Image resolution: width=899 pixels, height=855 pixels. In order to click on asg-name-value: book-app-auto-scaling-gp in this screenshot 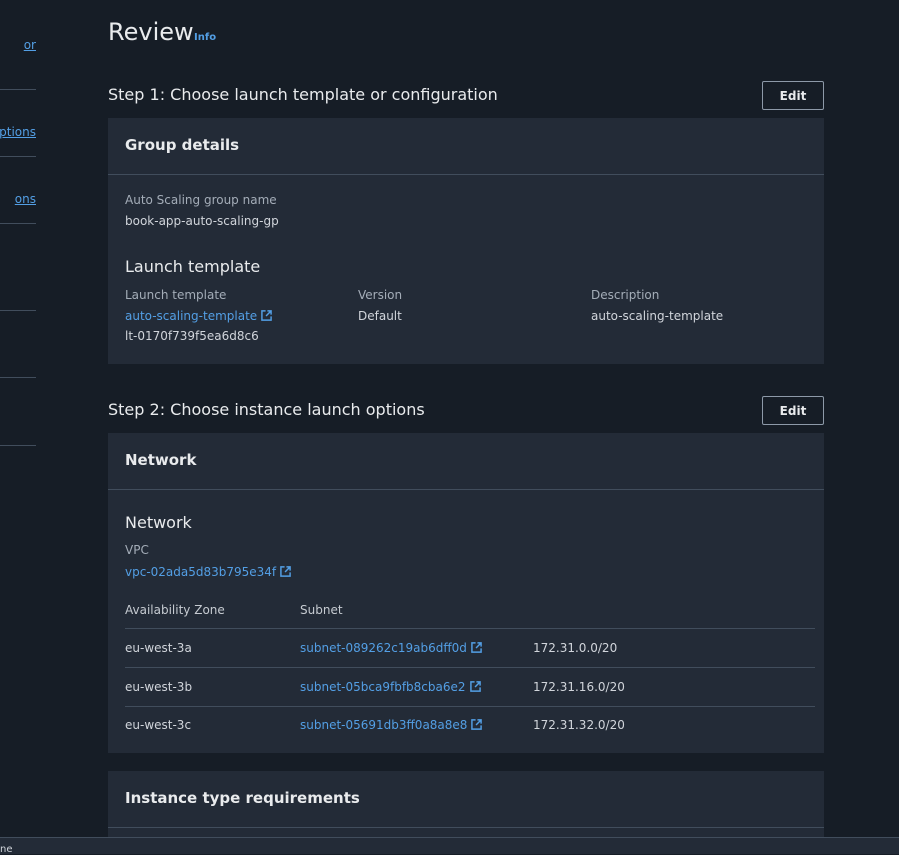, I will do `click(202, 221)`.